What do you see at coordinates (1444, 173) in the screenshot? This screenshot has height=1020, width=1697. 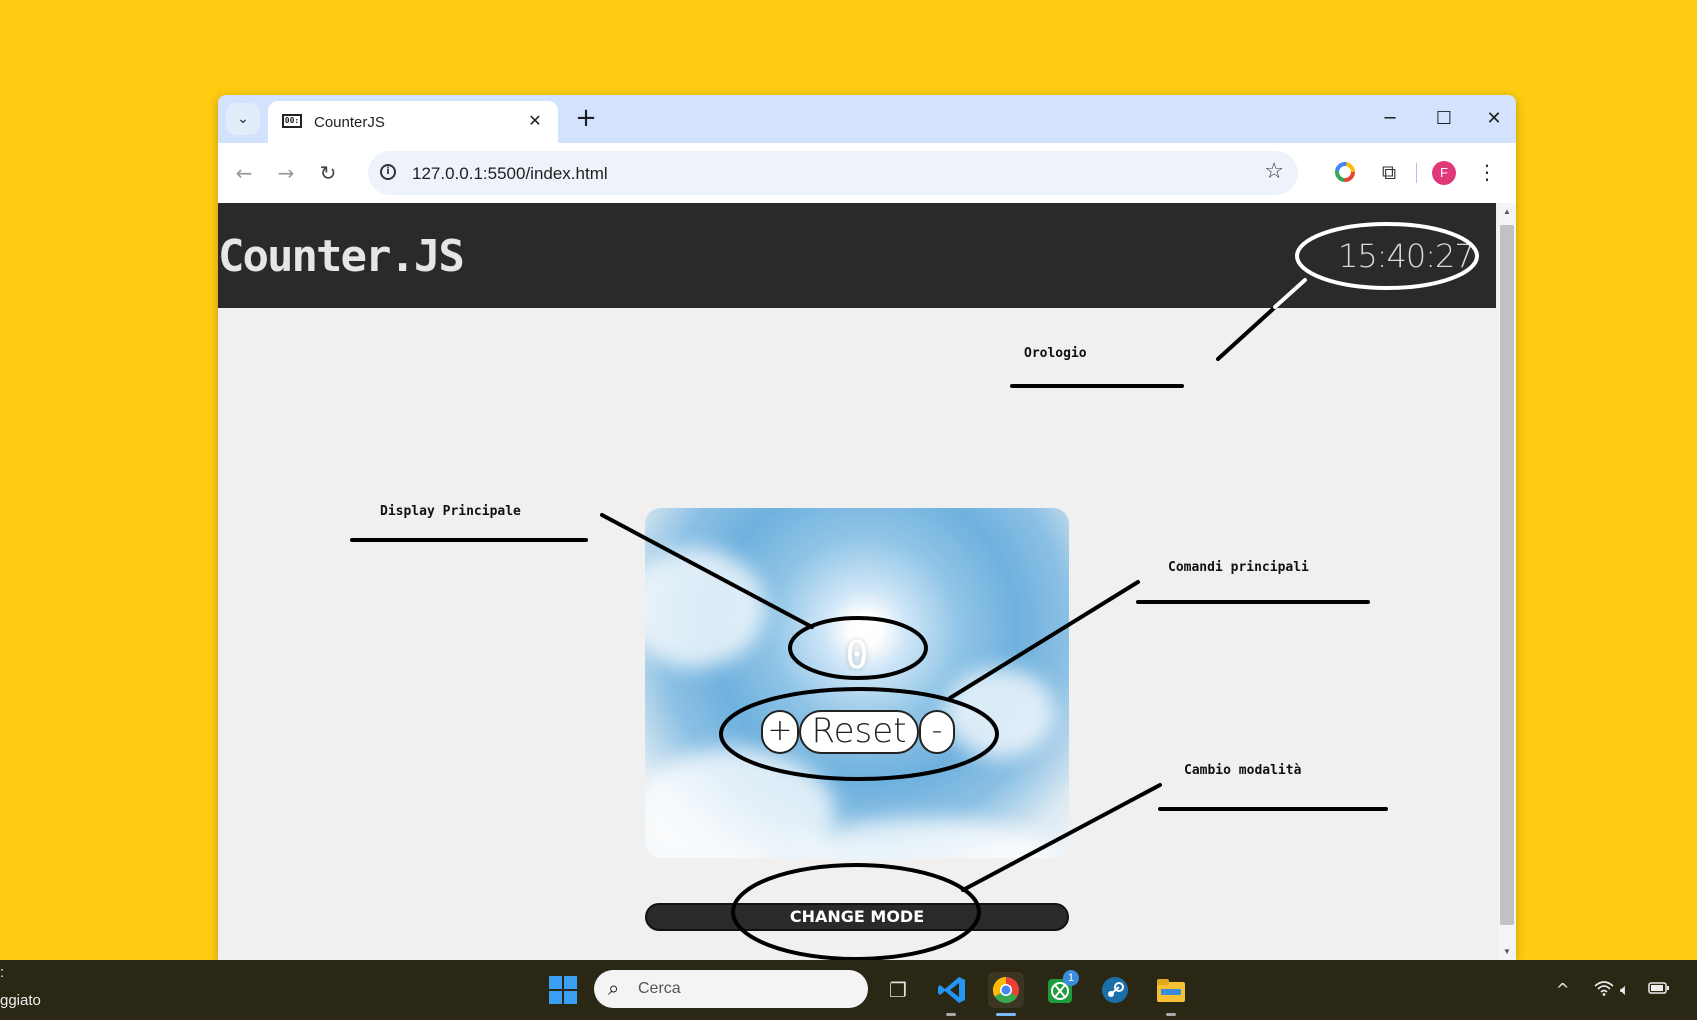 I see `profile-avatar: F` at bounding box center [1444, 173].